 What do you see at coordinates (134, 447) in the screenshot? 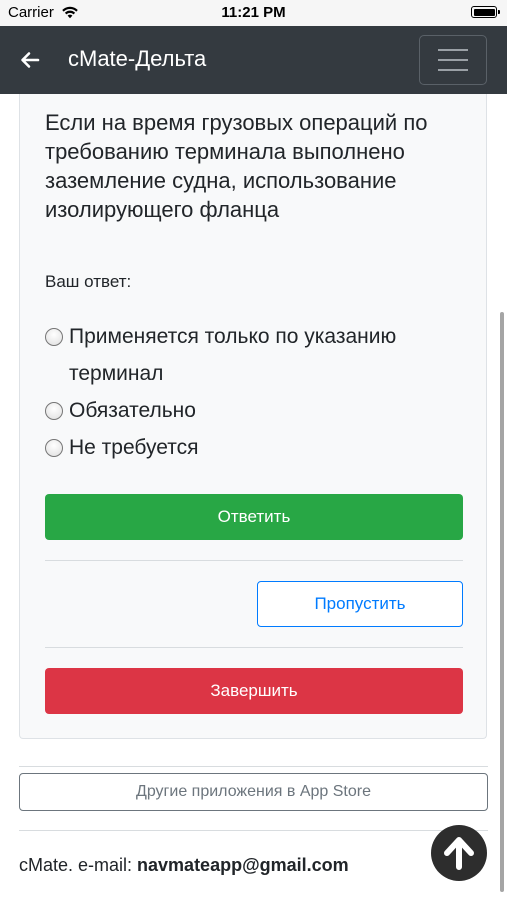
I see `answer-option-label: Не требуется` at bounding box center [134, 447].